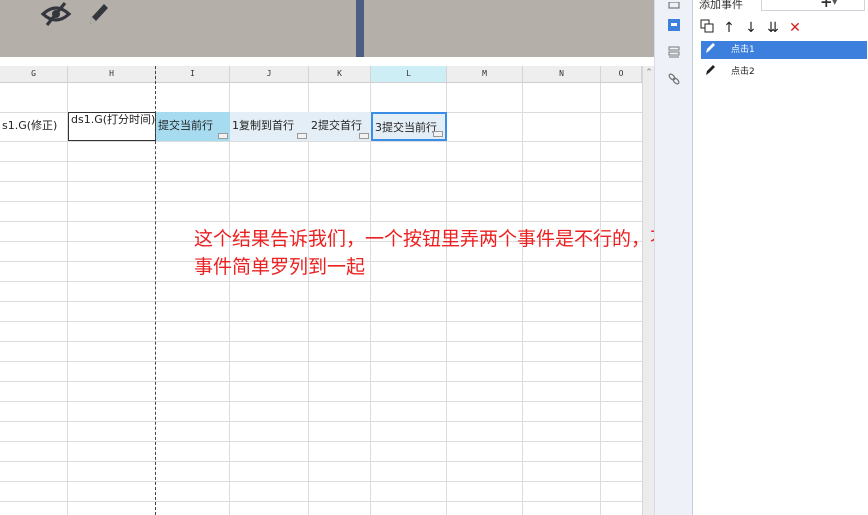  What do you see at coordinates (269, 74) in the screenshot?
I see `column-header-J: J` at bounding box center [269, 74].